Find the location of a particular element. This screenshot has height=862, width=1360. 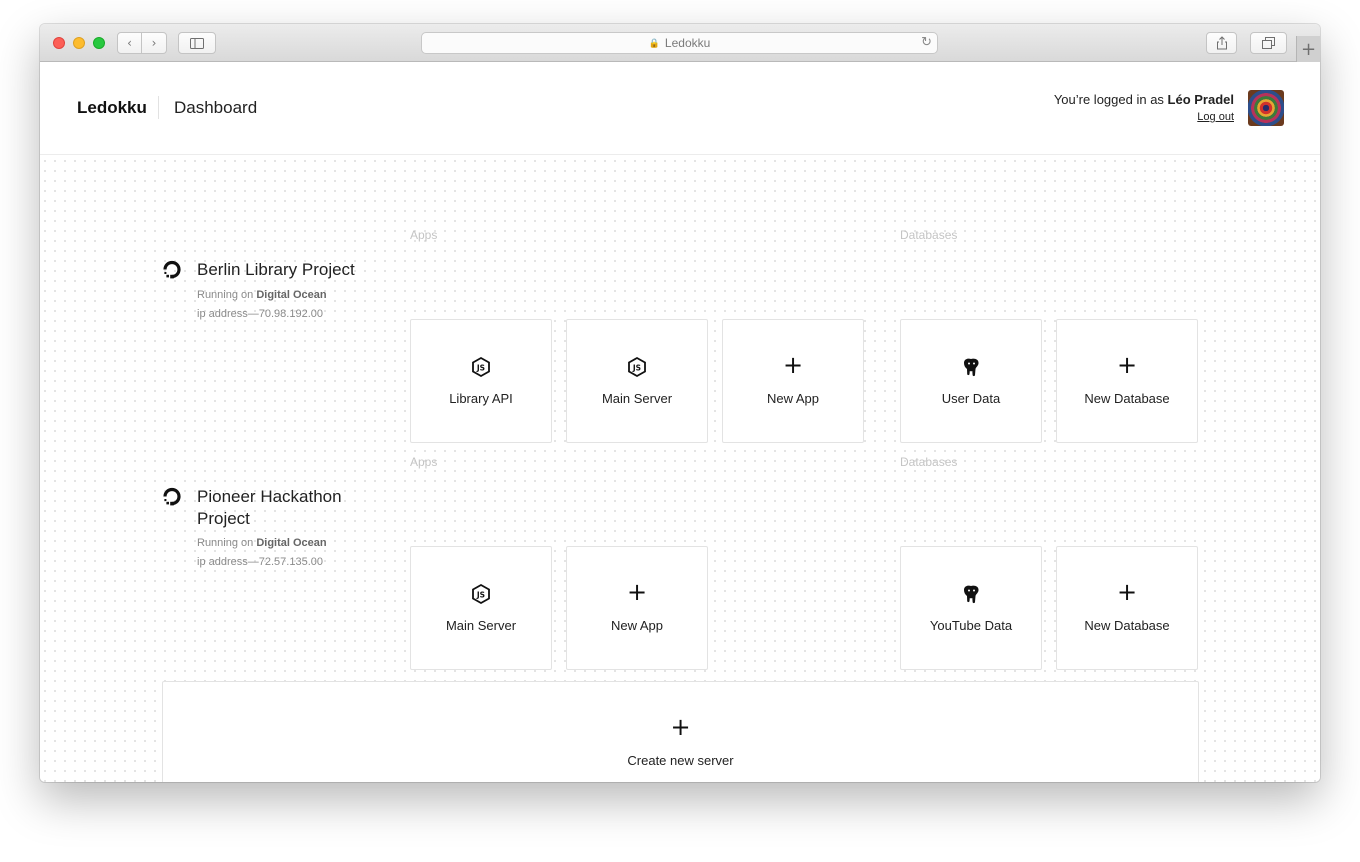

create-server-card: + Create new server is located at coordinates (680, 731).